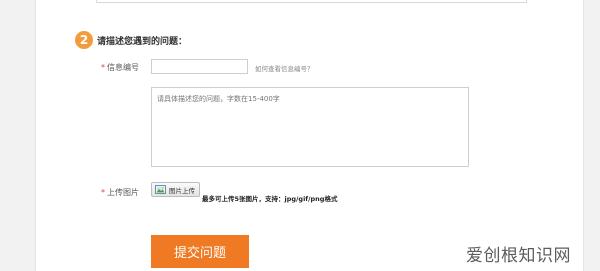  Describe the element at coordinates (311, 1) in the screenshot. I see `previous-field-box` at that location.